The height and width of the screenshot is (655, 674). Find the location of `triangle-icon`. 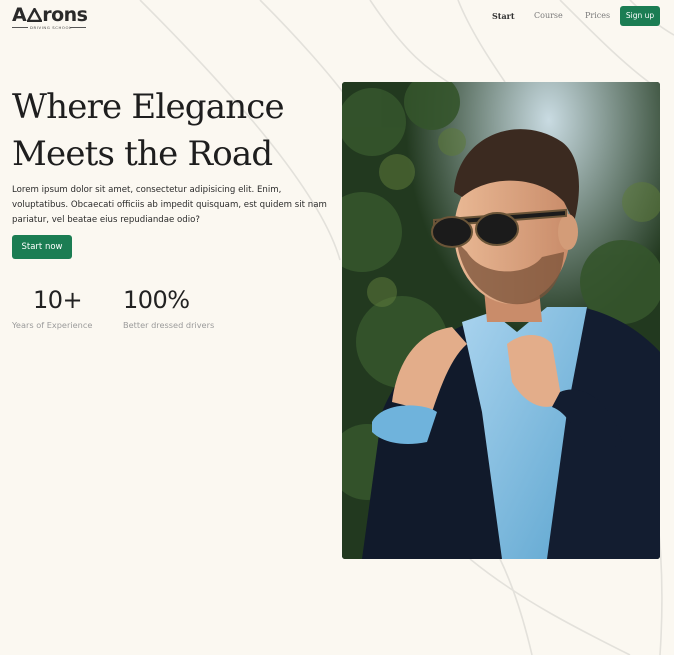

triangle-icon is located at coordinates (35, 15).